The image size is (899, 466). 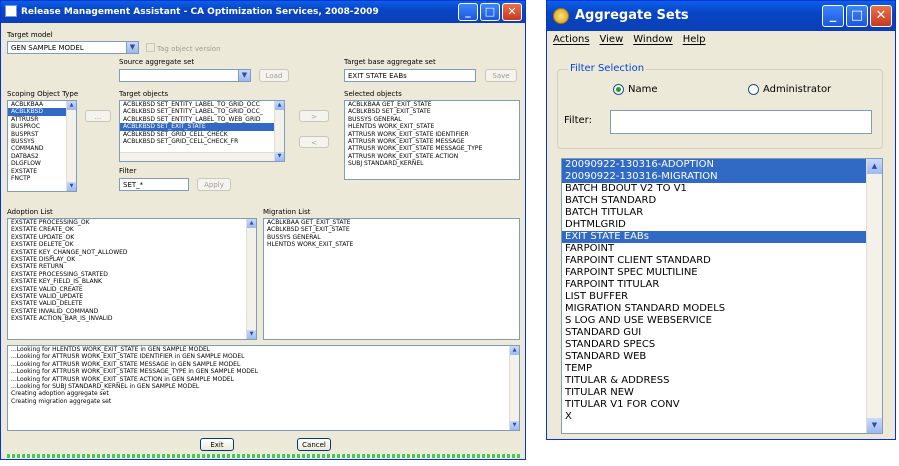 What do you see at coordinates (722, 273) in the screenshot?
I see `list-item: FARPOINT SPEC MULTILINE` at bounding box center [722, 273].